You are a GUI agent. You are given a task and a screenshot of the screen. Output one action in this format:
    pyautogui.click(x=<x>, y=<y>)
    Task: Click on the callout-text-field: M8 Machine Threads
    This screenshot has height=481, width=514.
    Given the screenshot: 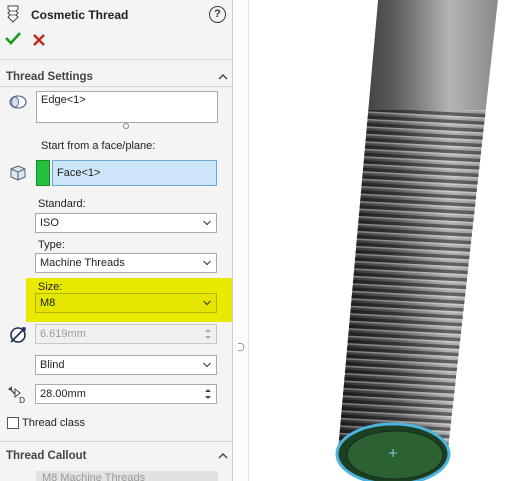 What is the action you would take?
    pyautogui.click(x=127, y=476)
    